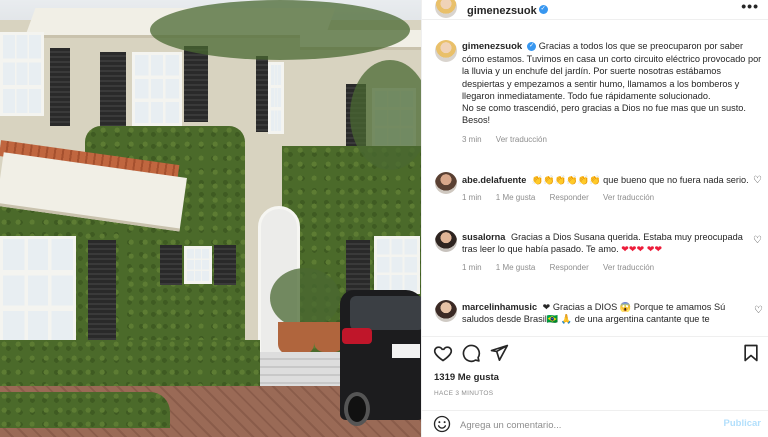 Image resolution: width=768 pixels, height=437 pixels. What do you see at coordinates (612, 140) in the screenshot?
I see `caption-meta: 3 min Ver traducción` at bounding box center [612, 140].